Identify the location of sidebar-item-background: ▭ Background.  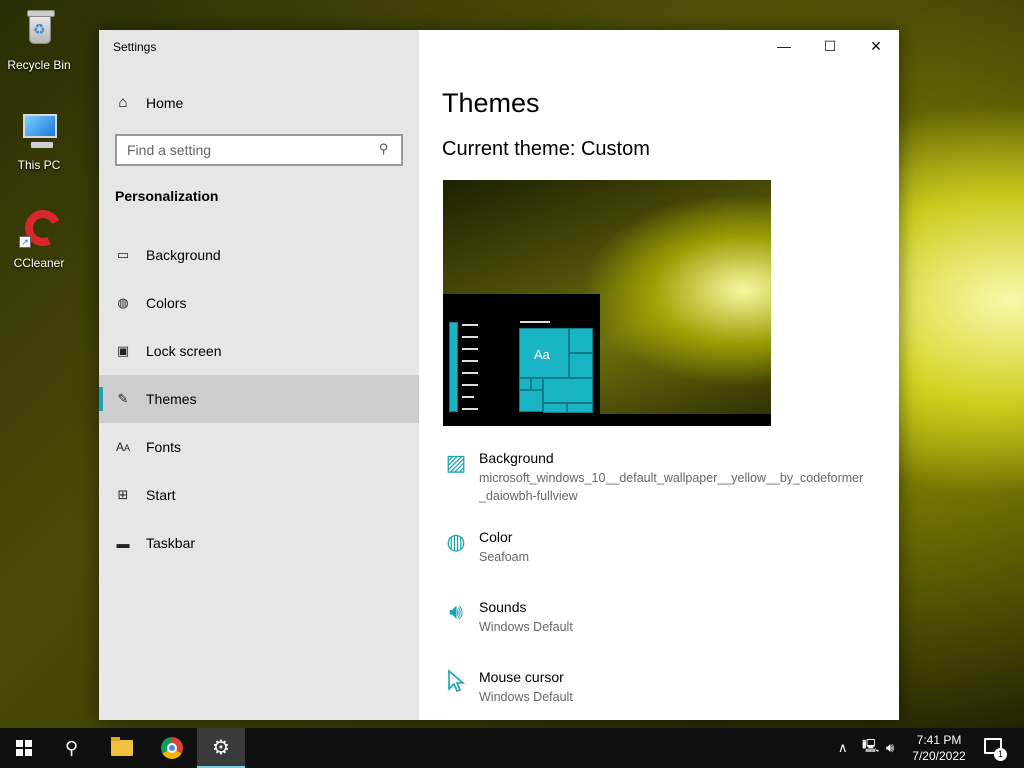
(259, 255).